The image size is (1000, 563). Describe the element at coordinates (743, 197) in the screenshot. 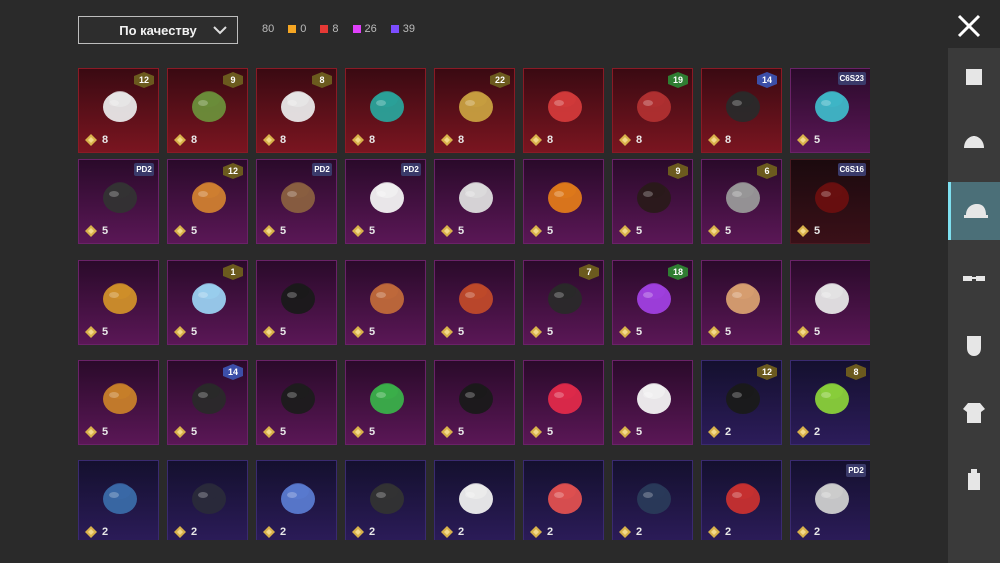

I see `helm-mask-icon` at that location.